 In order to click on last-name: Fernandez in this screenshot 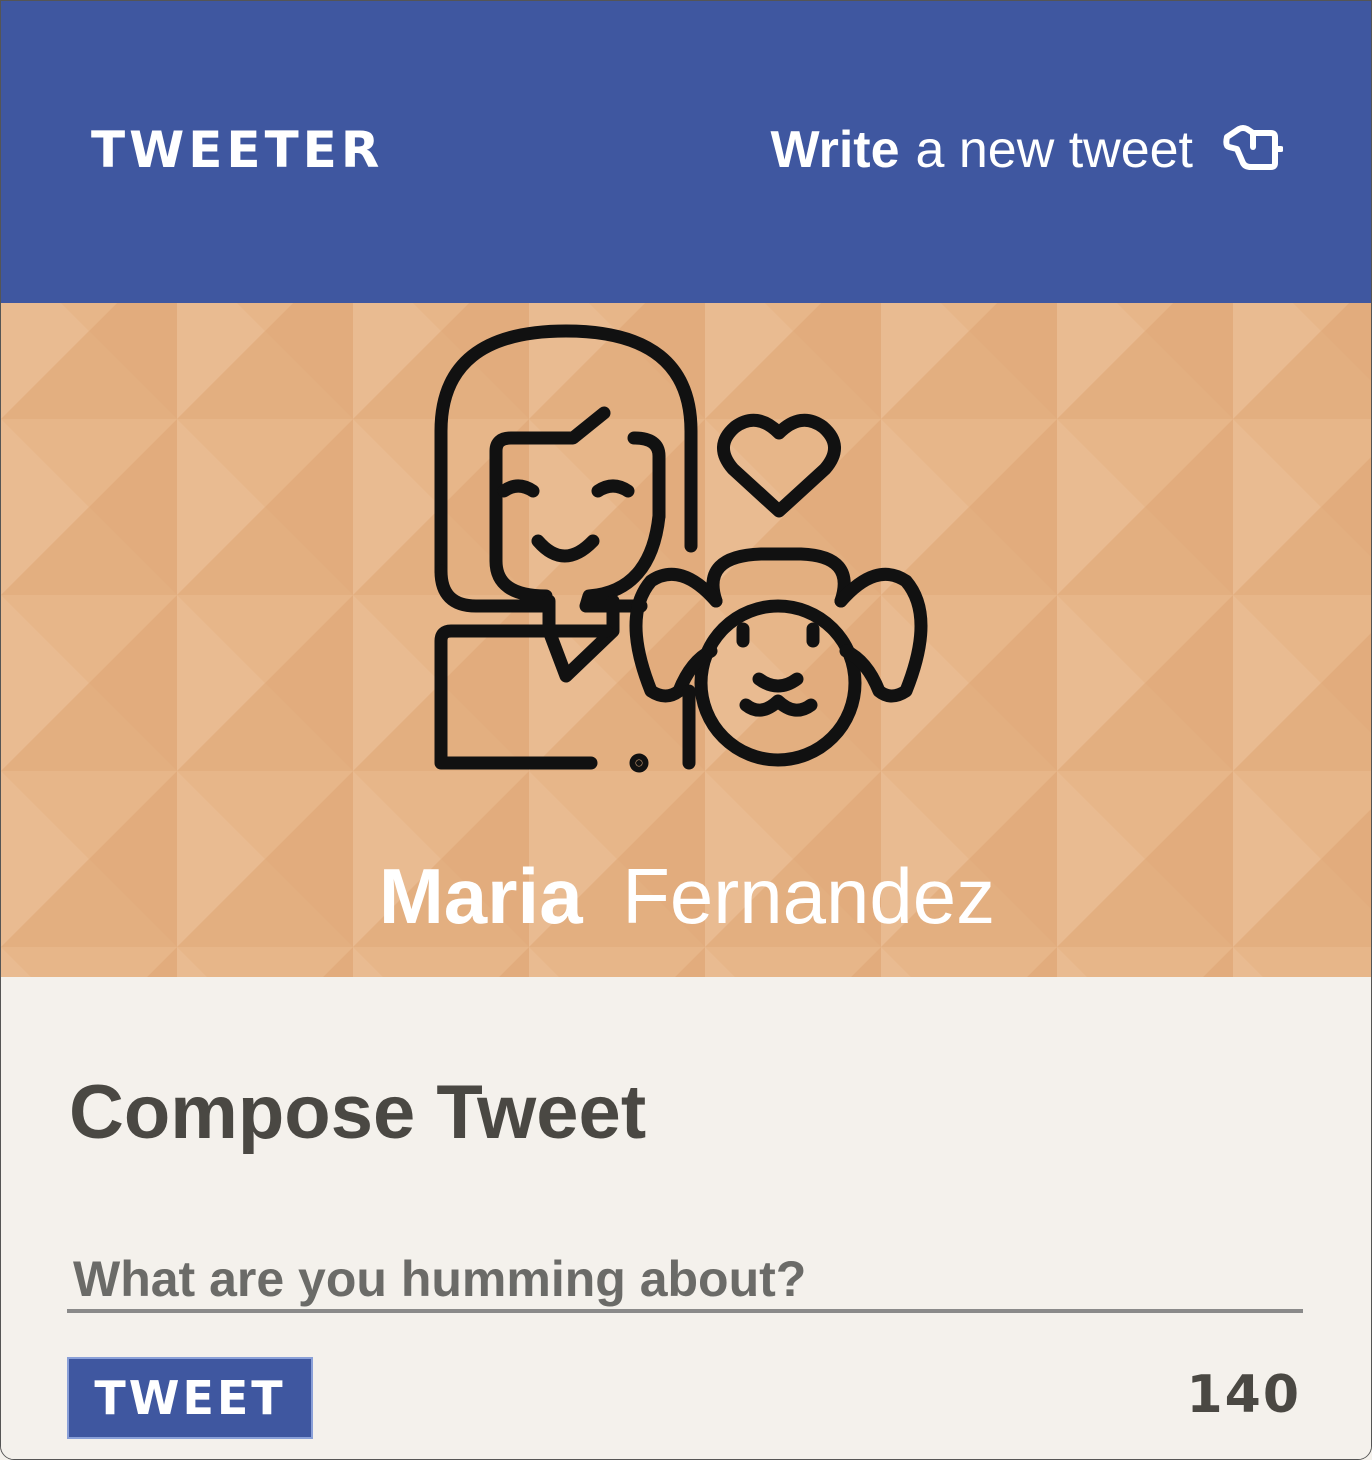, I will do `click(809, 896)`.